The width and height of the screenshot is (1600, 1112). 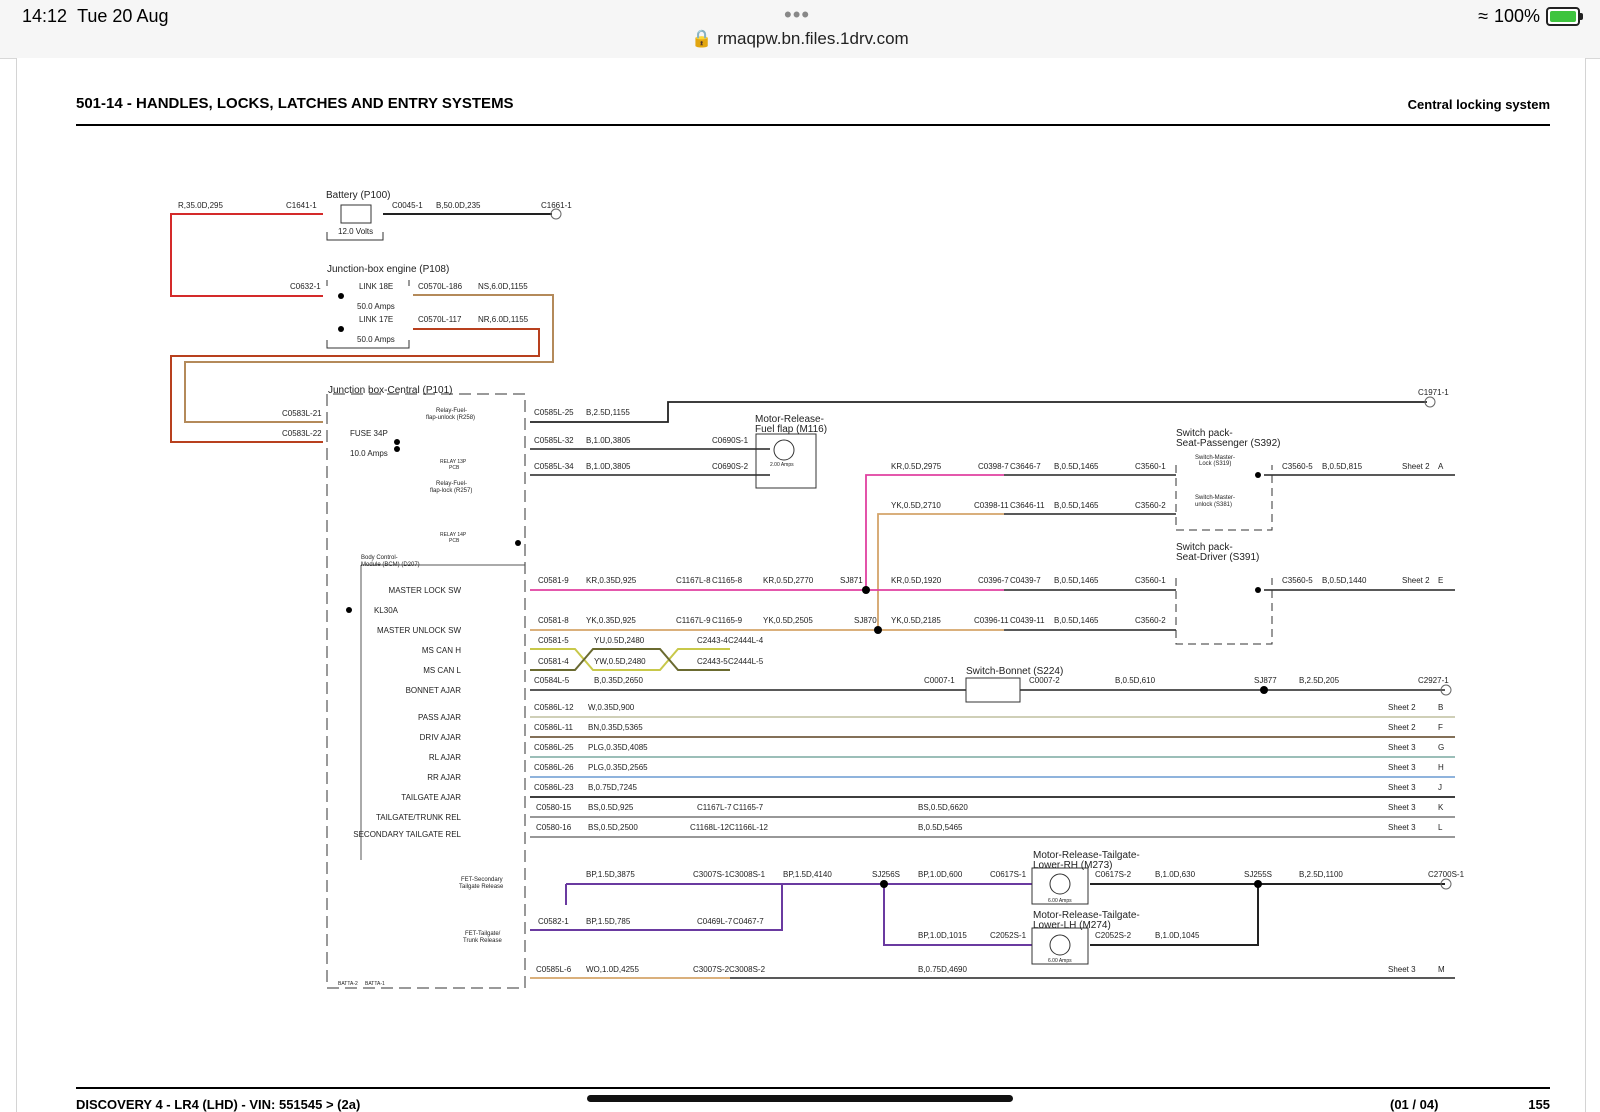 I want to click on wire-label: B,1.0D,630, so click(x=1175, y=874).